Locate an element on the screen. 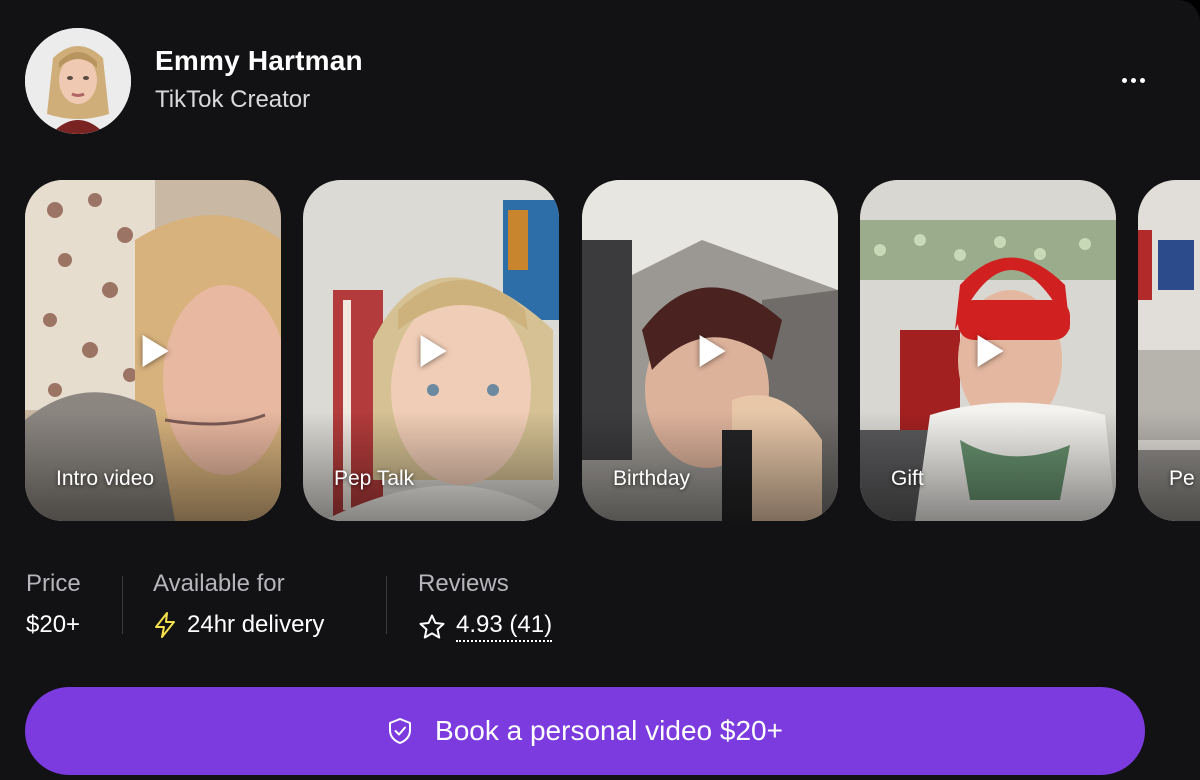 This screenshot has width=1200, height=780. avatar is located at coordinates (78, 81).